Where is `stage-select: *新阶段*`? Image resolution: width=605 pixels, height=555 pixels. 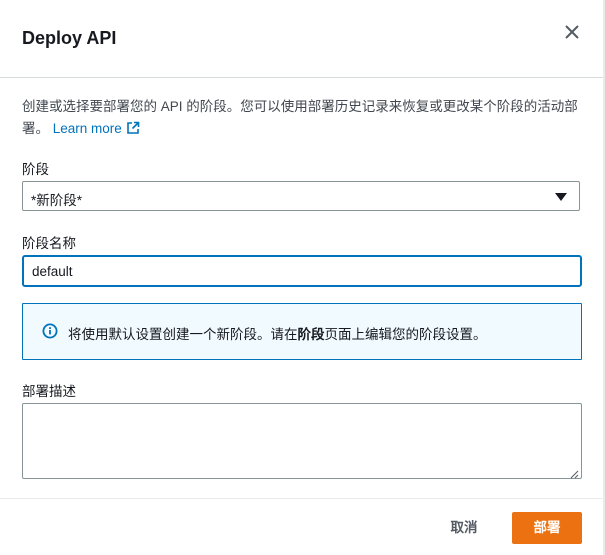 stage-select: *新阶段* is located at coordinates (301, 196).